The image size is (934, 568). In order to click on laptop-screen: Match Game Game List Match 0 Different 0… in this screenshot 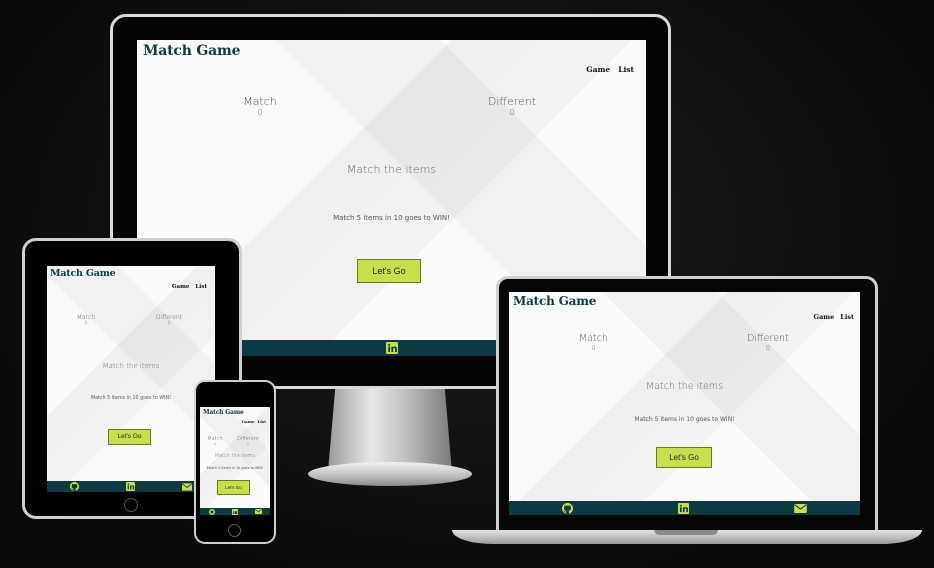, I will do `click(684, 403)`.